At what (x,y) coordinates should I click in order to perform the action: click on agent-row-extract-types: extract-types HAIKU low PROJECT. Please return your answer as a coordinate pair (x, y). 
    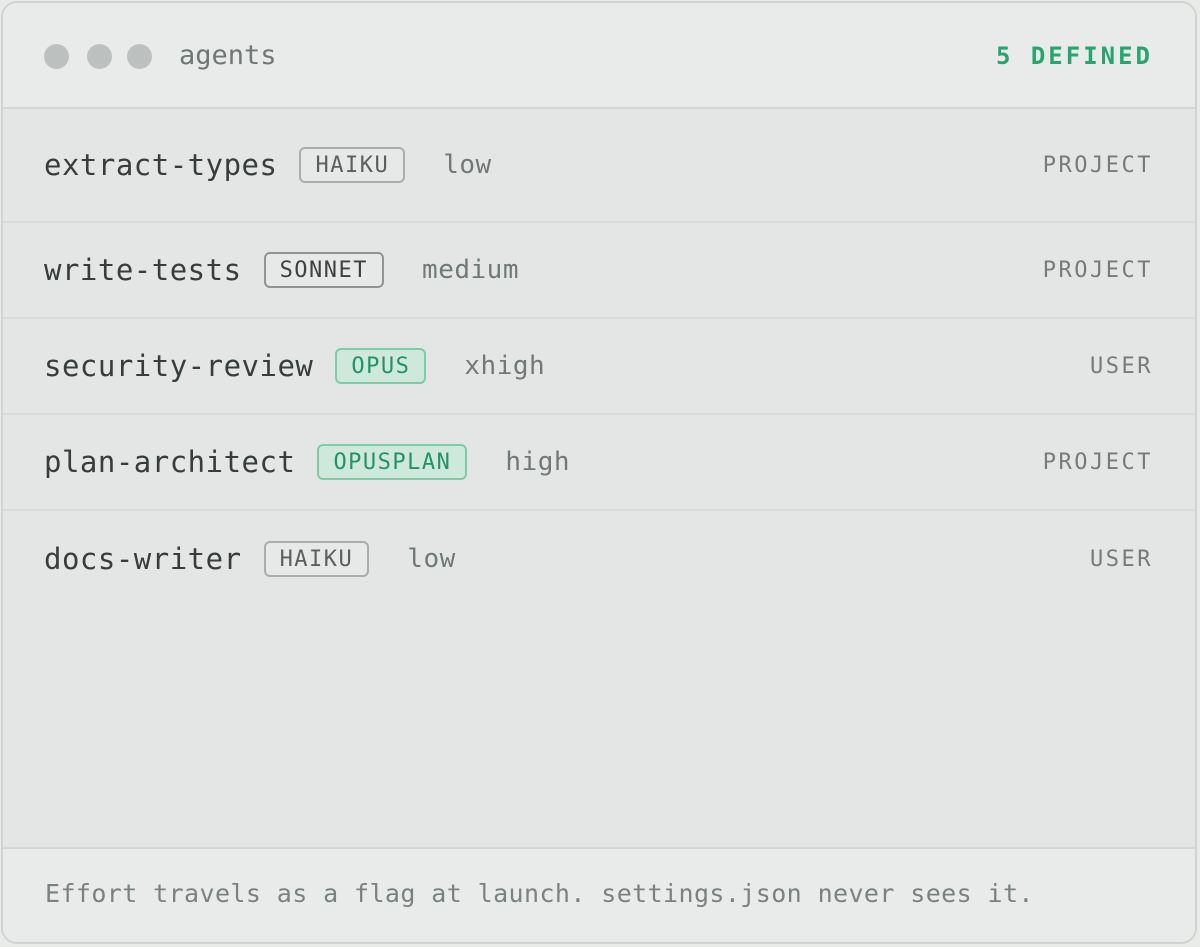
    Looking at the image, I should click on (599, 166).